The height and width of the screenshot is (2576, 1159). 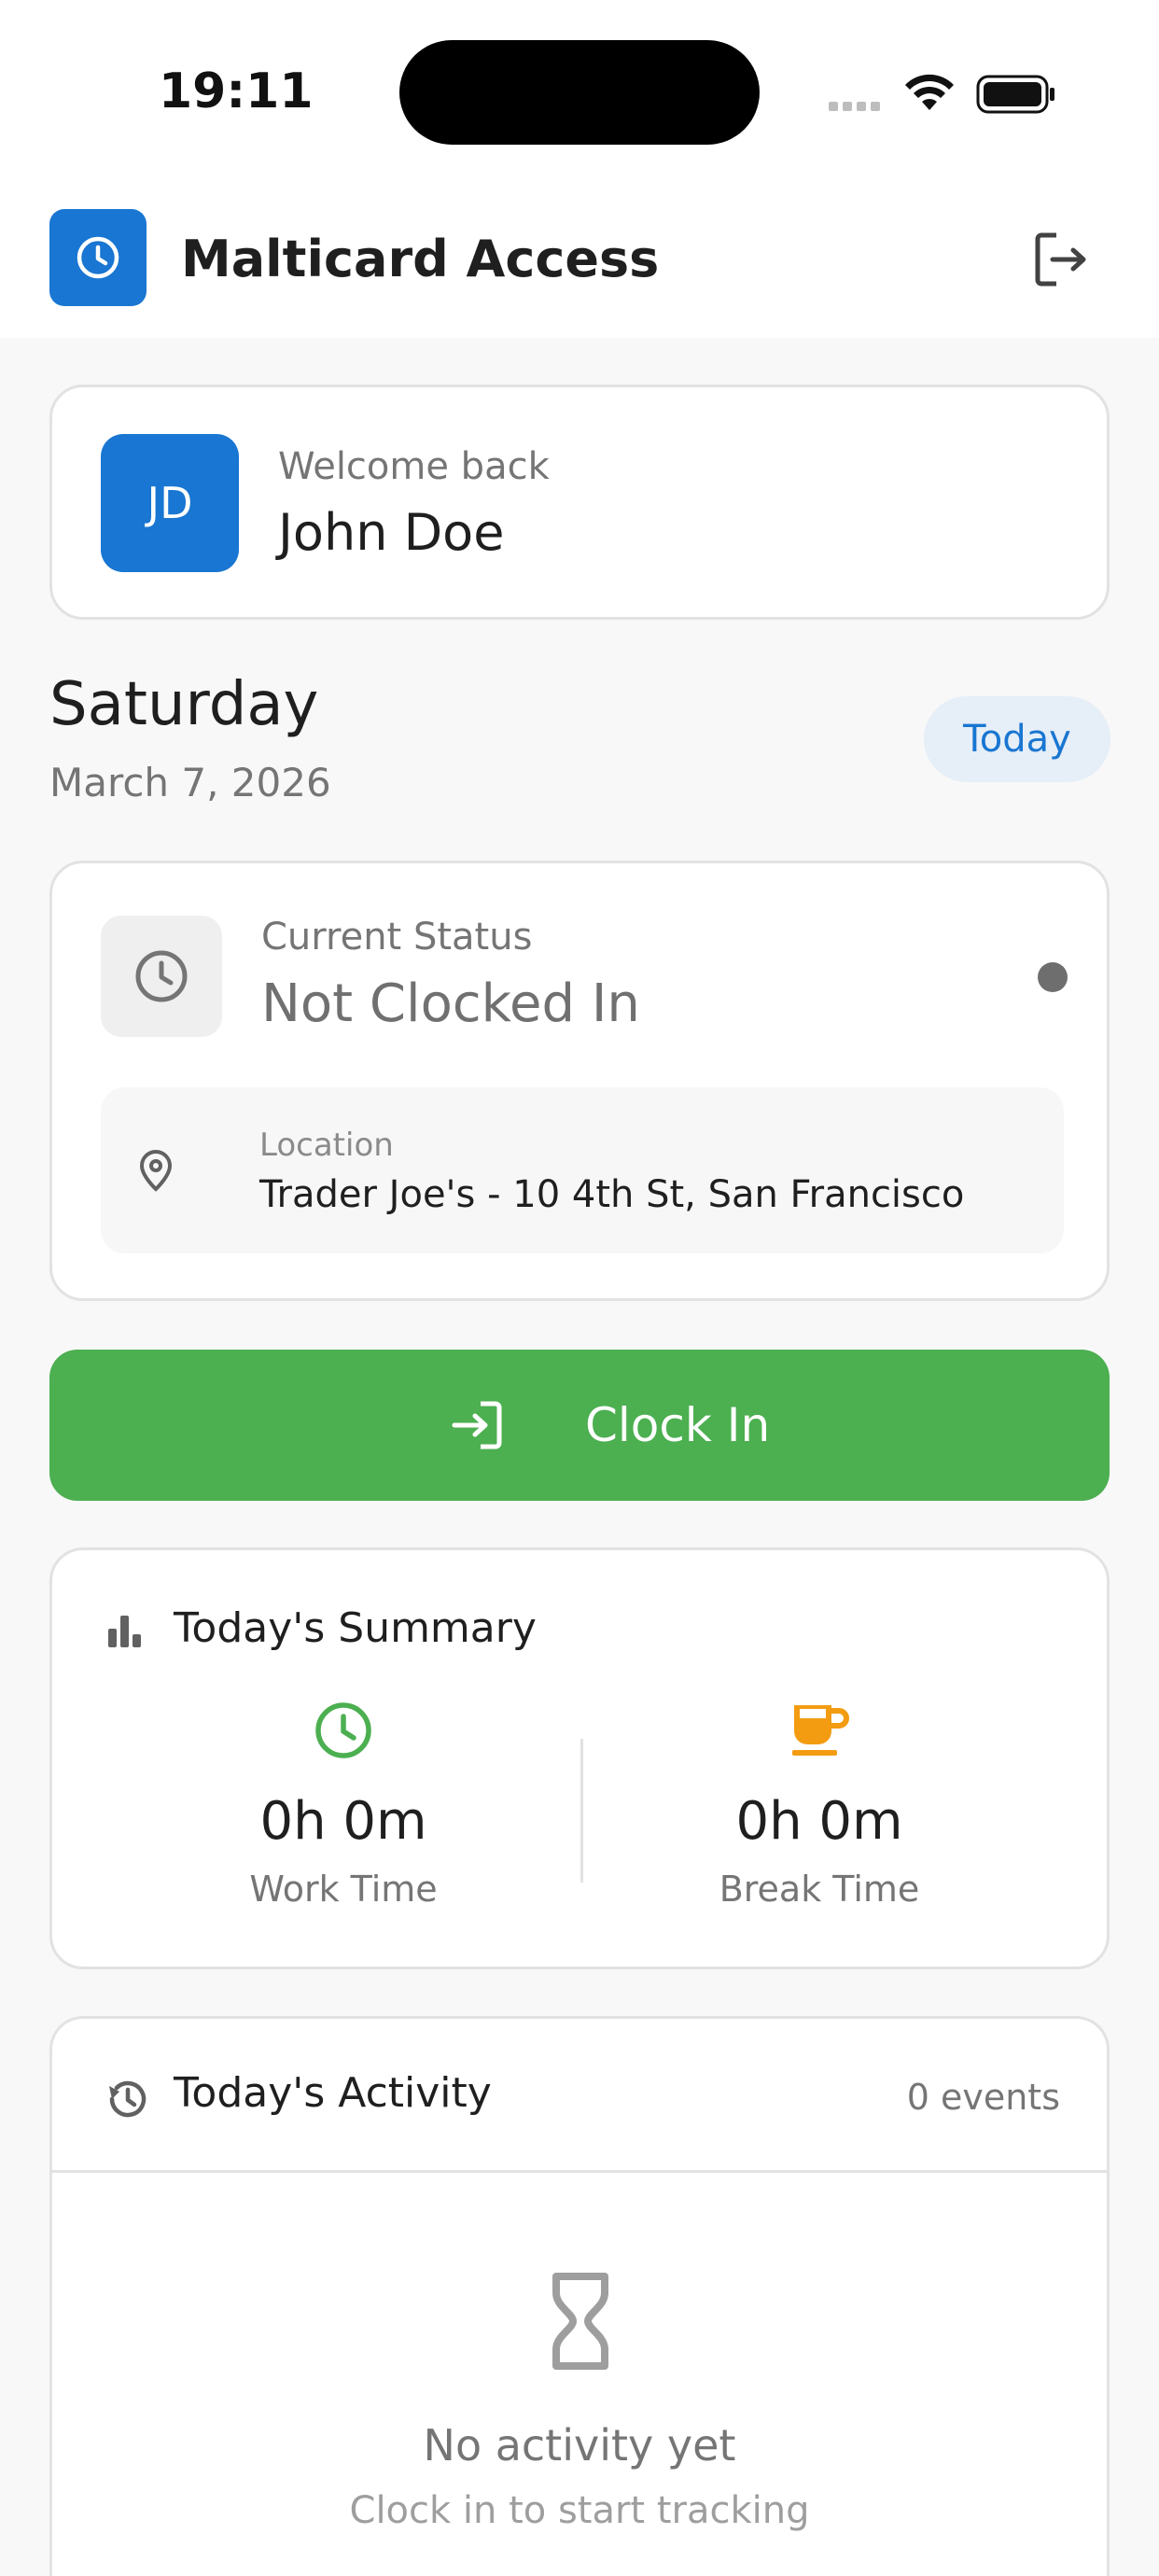 I want to click on clock-in-button: Clock In, so click(x=579, y=1425).